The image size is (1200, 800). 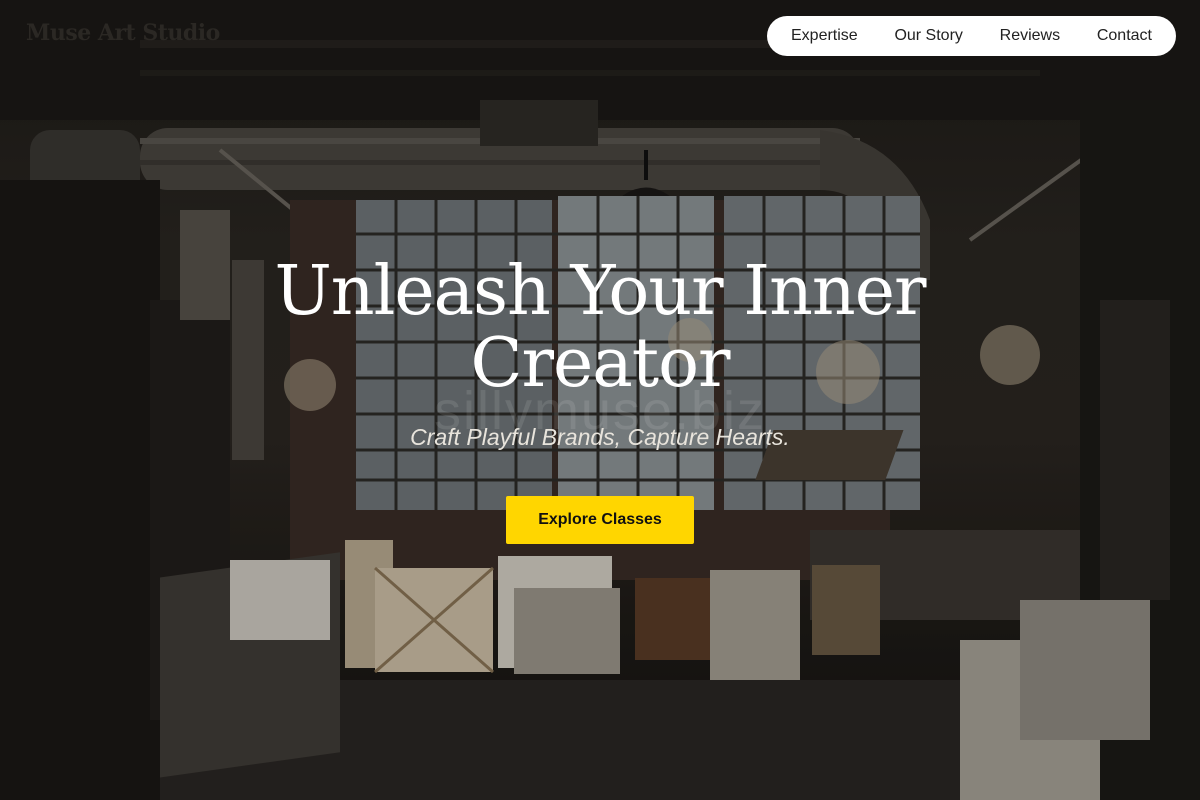 What do you see at coordinates (600, 327) in the screenshot?
I see `hero-headline: Unleash Your Inner Creator` at bounding box center [600, 327].